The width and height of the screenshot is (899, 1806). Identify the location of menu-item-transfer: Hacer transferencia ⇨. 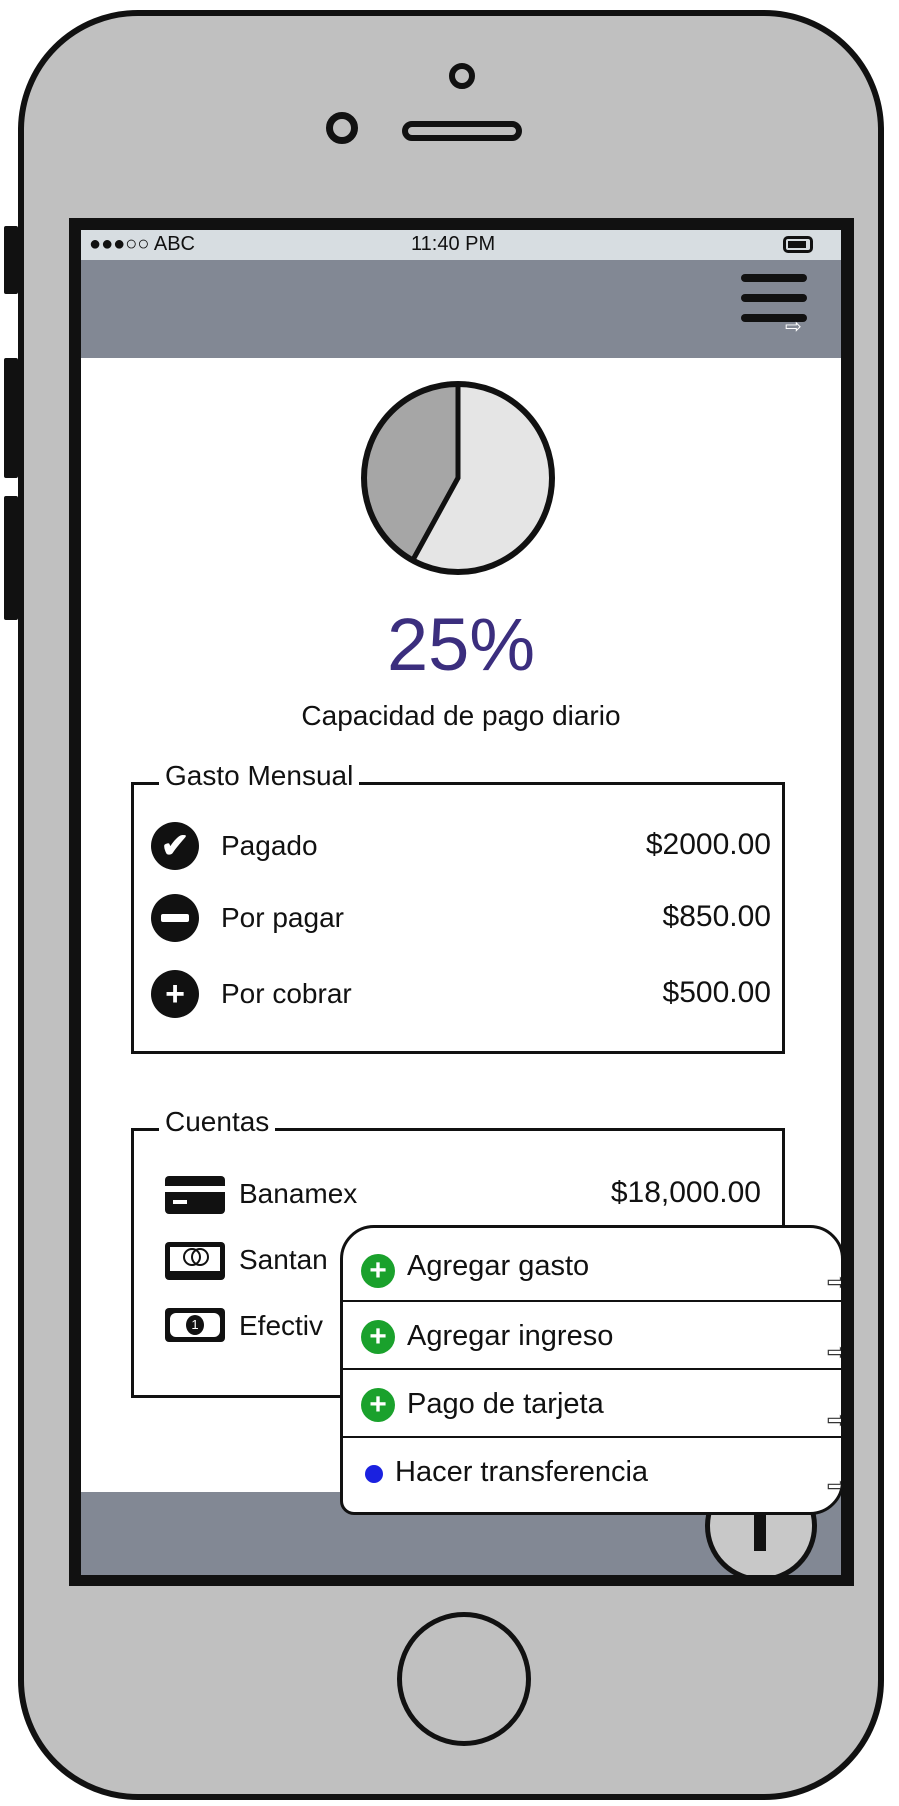
(592, 1475).